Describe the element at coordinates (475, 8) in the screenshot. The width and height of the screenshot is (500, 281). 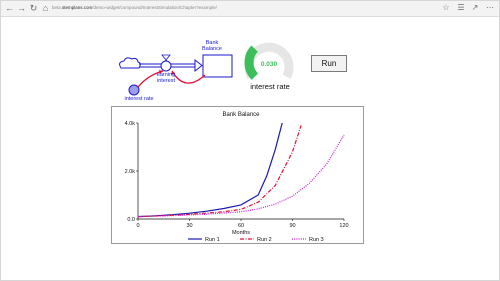
I see `share-icon: ↗` at that location.